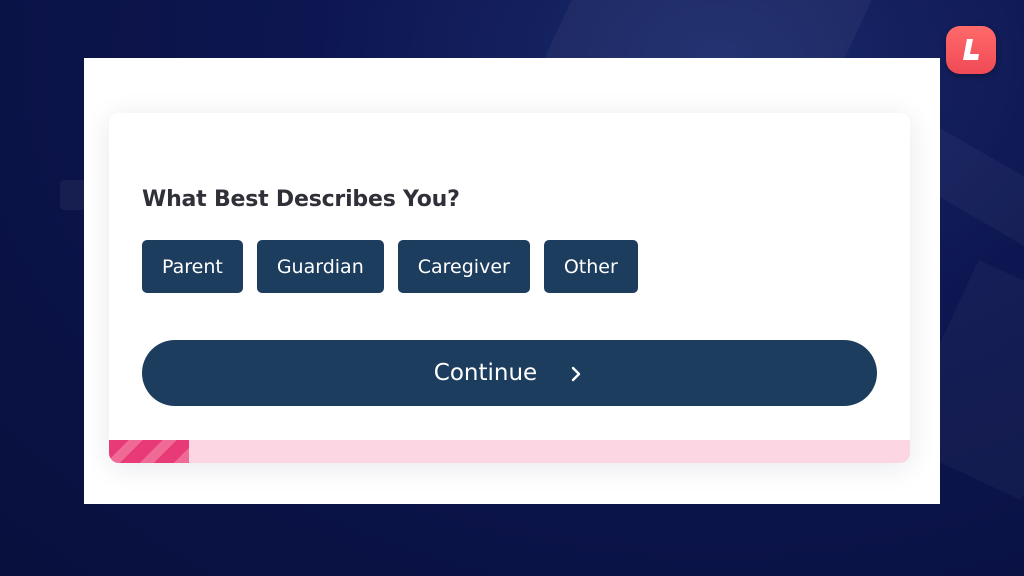  Describe the element at coordinates (590, 266) in the screenshot. I see `option-other-button: Other` at that location.